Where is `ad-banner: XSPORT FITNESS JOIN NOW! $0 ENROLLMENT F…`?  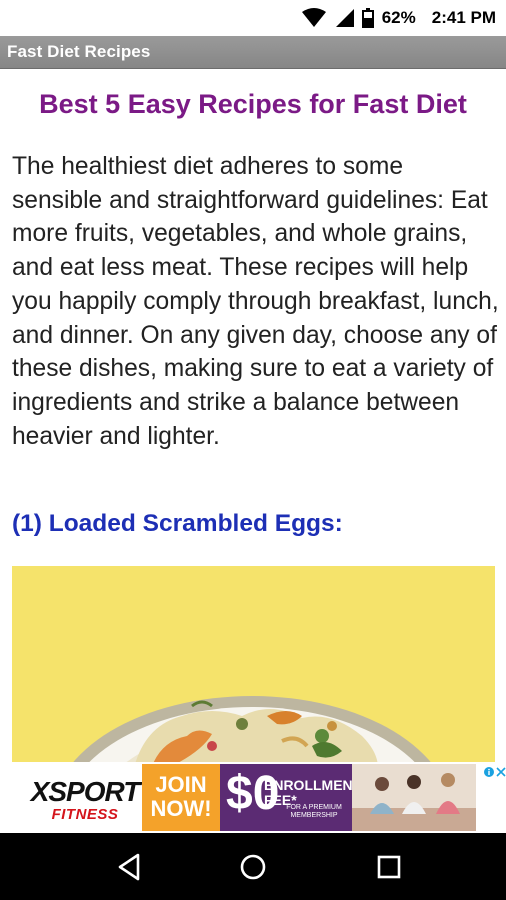 ad-banner: XSPORT FITNESS JOIN NOW! $0 ENROLLMENT F… is located at coordinates (253, 797).